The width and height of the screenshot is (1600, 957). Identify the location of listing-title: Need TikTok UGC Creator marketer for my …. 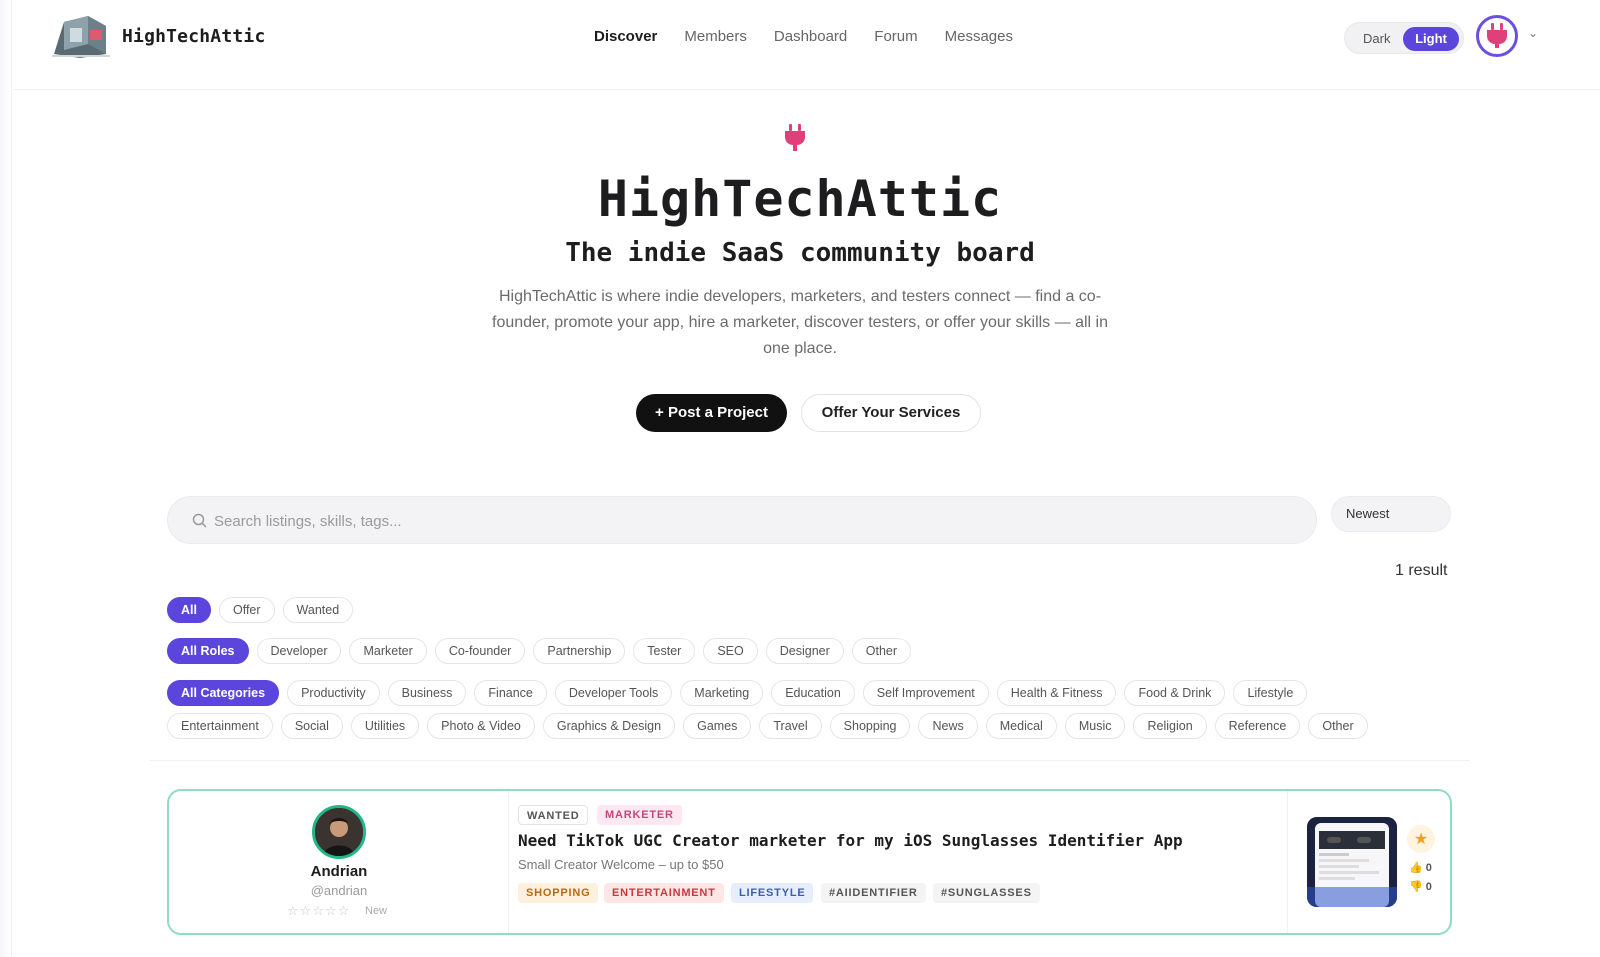
(850, 840).